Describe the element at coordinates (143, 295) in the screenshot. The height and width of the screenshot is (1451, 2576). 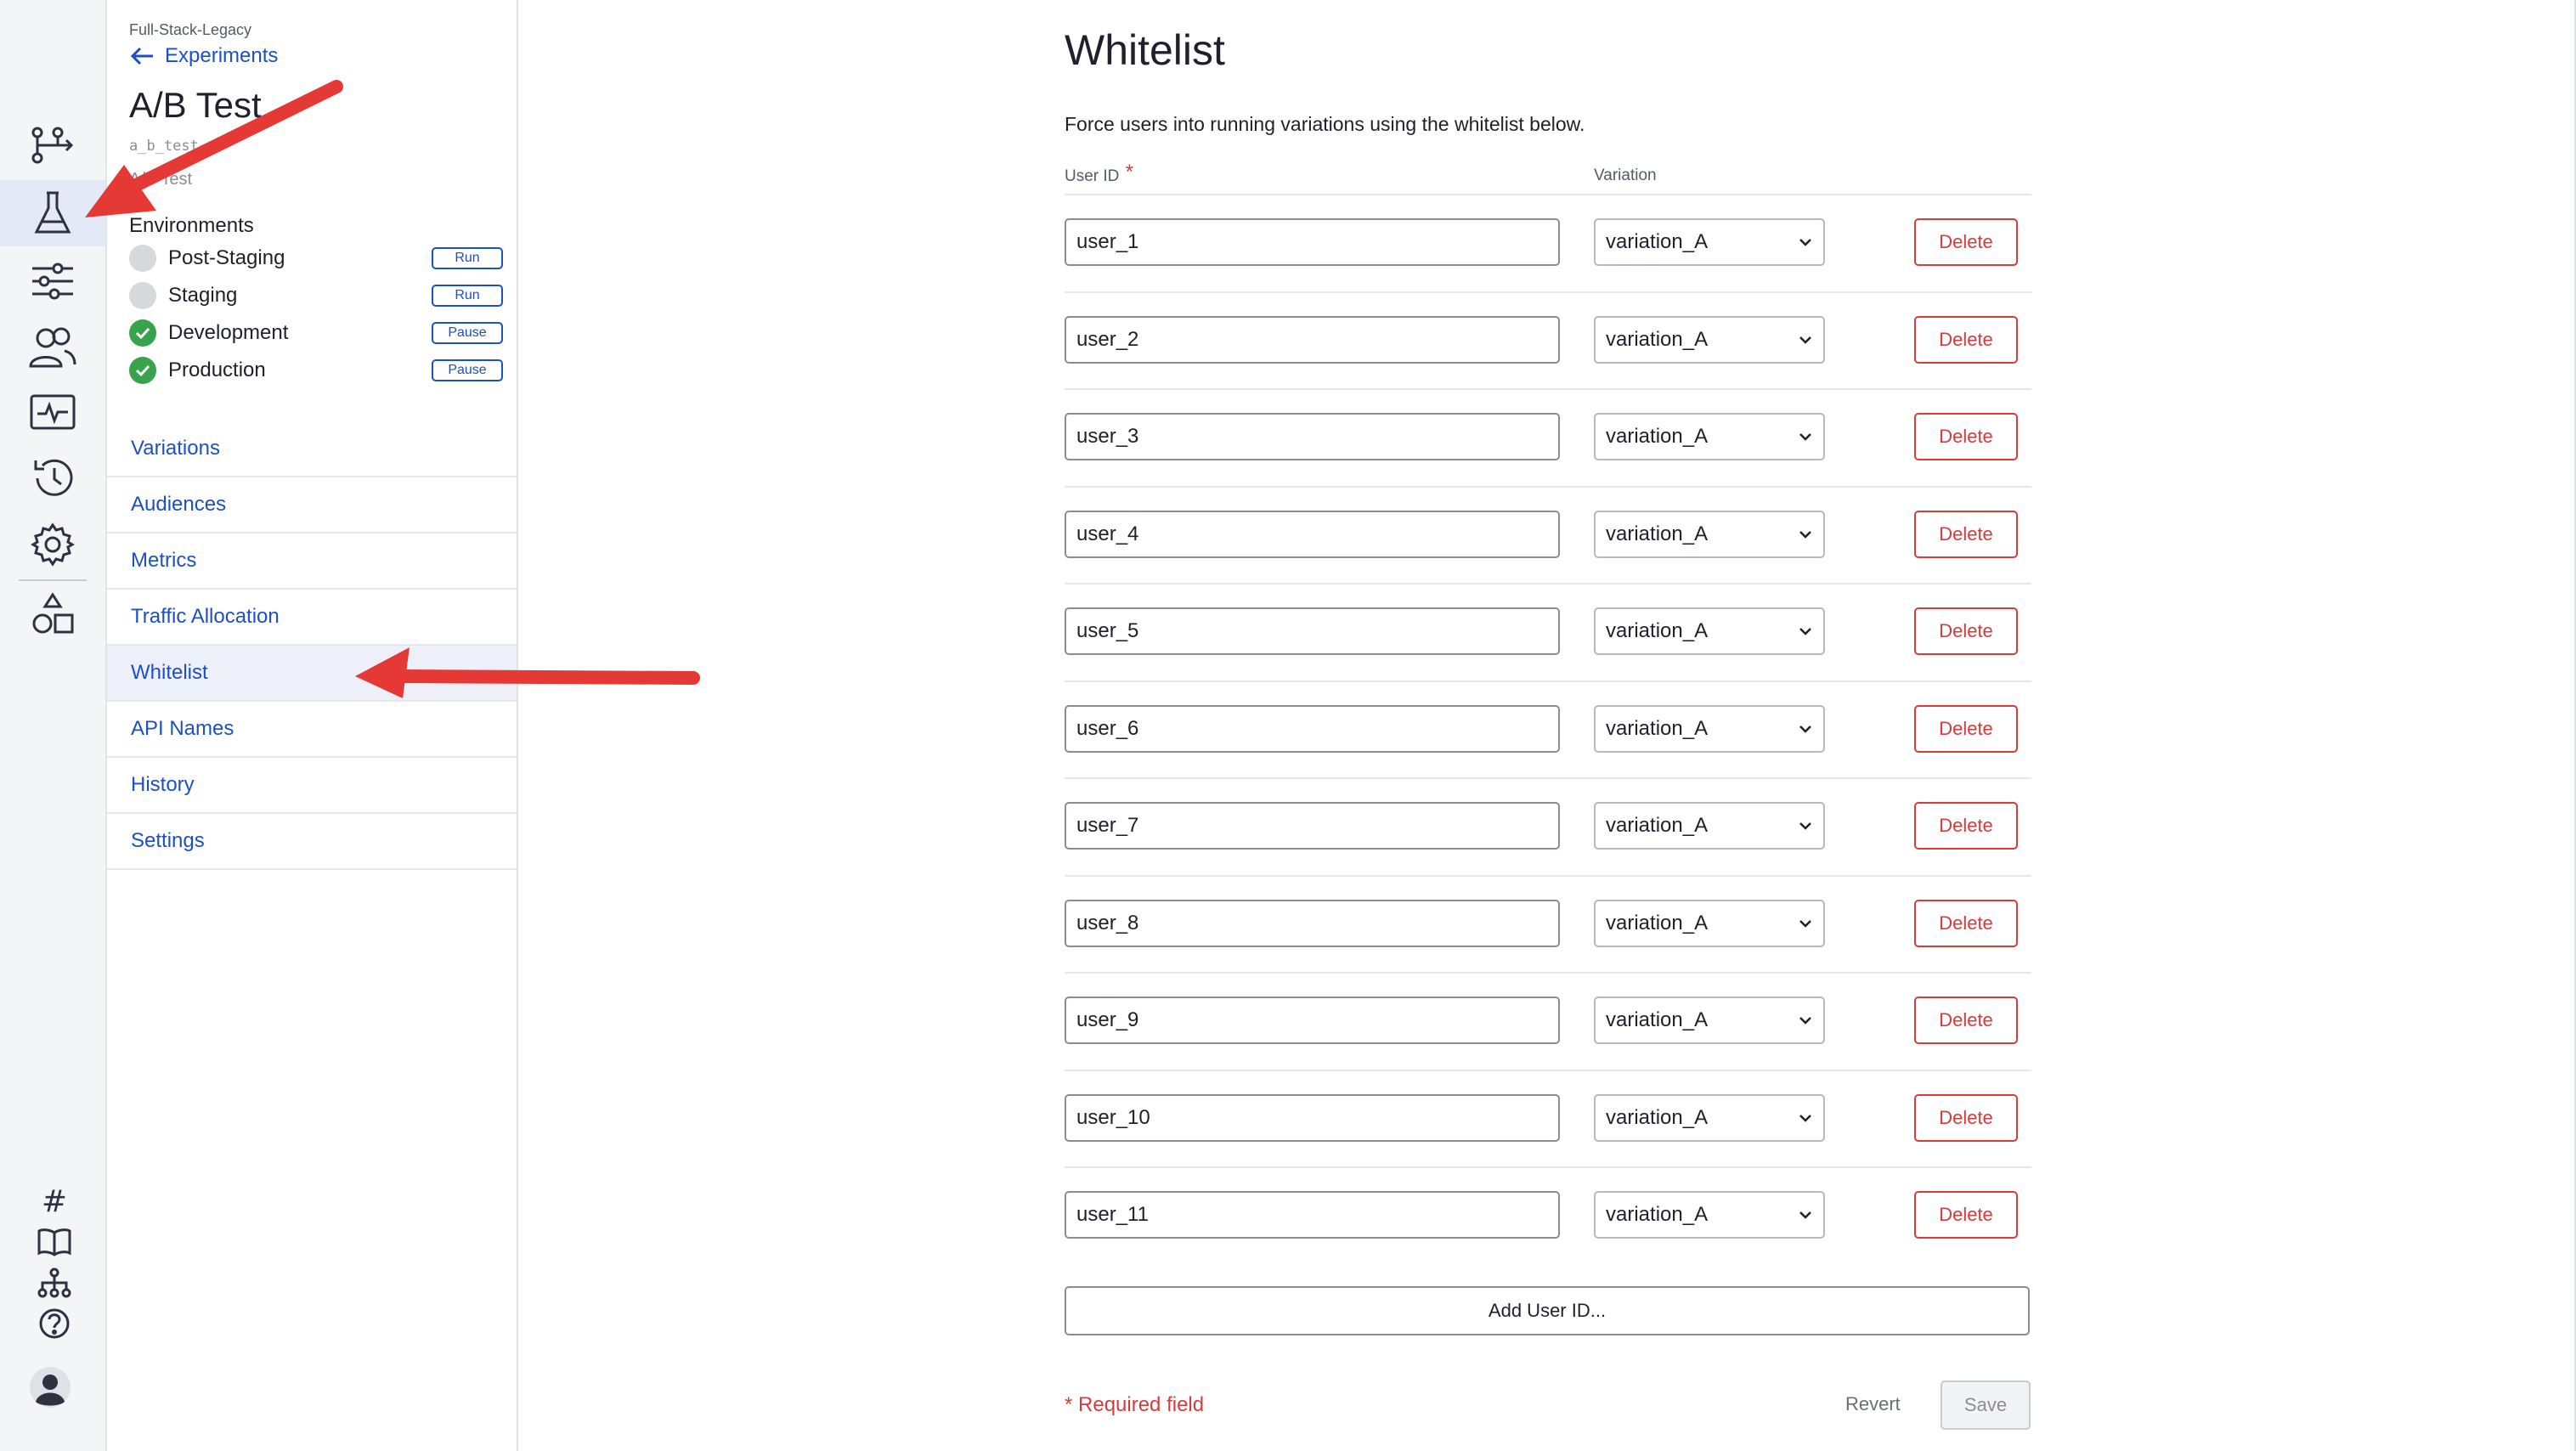
I see `status-inactive-icon` at that location.